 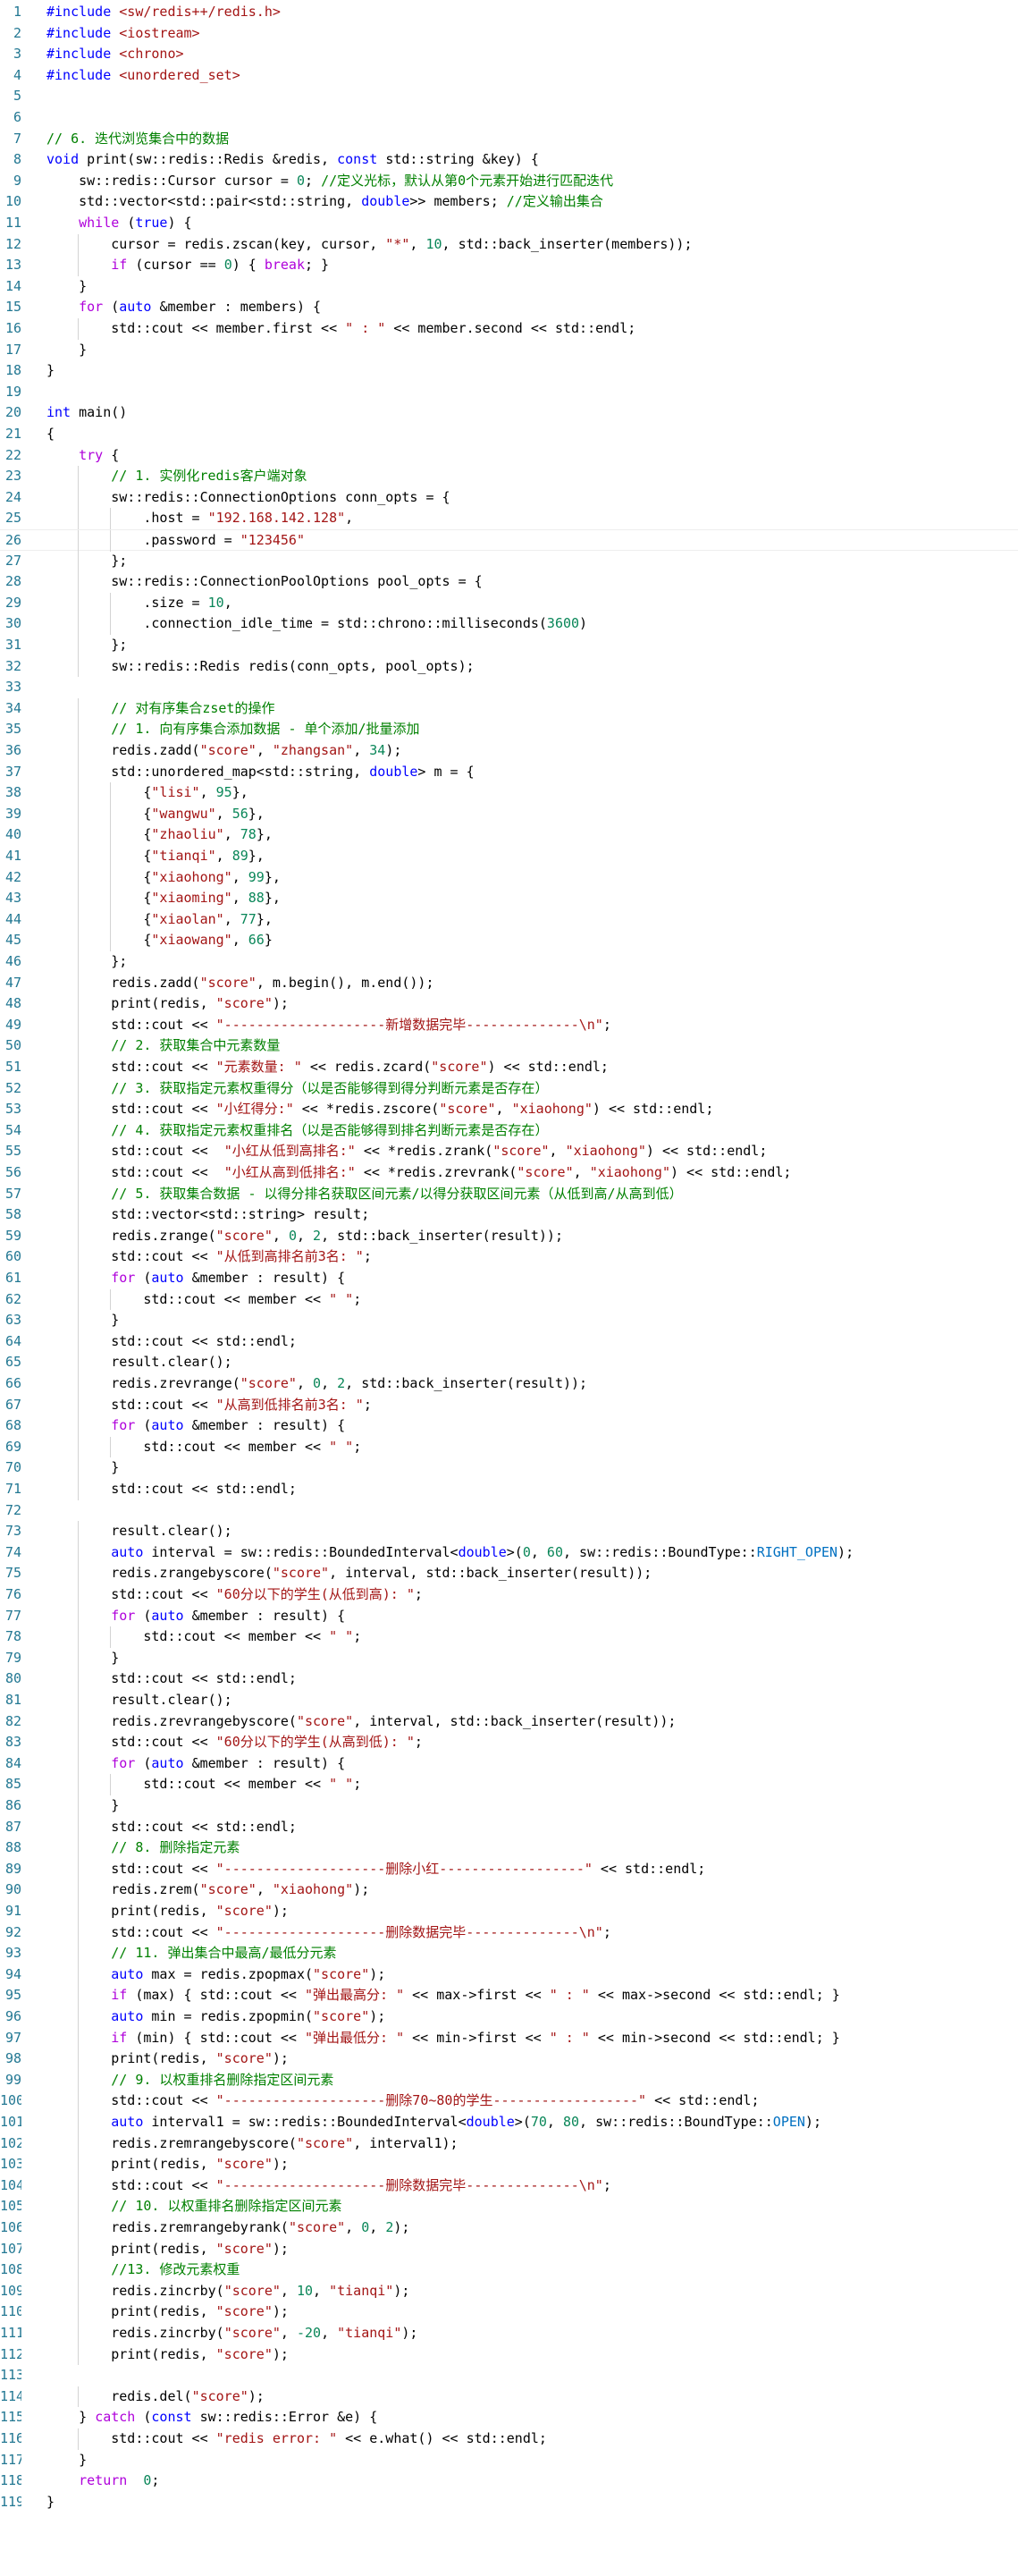 What do you see at coordinates (509, 1489) in the screenshot?
I see `code-line: 71 std::cout << std::endl;` at bounding box center [509, 1489].